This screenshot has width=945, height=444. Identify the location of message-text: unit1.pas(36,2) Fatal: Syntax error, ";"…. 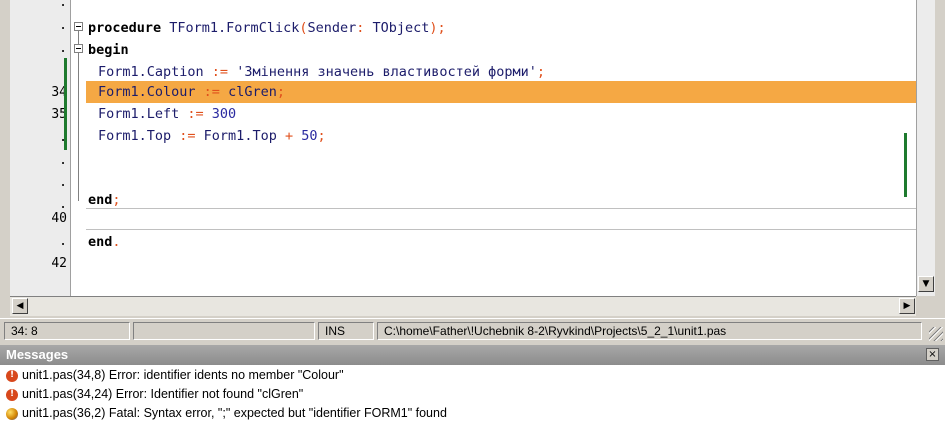
(234, 413).